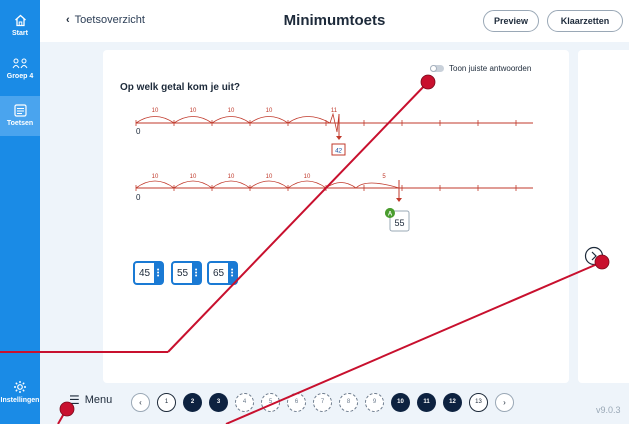 This screenshot has width=629, height=424. Describe the element at coordinates (74, 400) in the screenshot. I see `hamburger-icon: ☰` at that location.